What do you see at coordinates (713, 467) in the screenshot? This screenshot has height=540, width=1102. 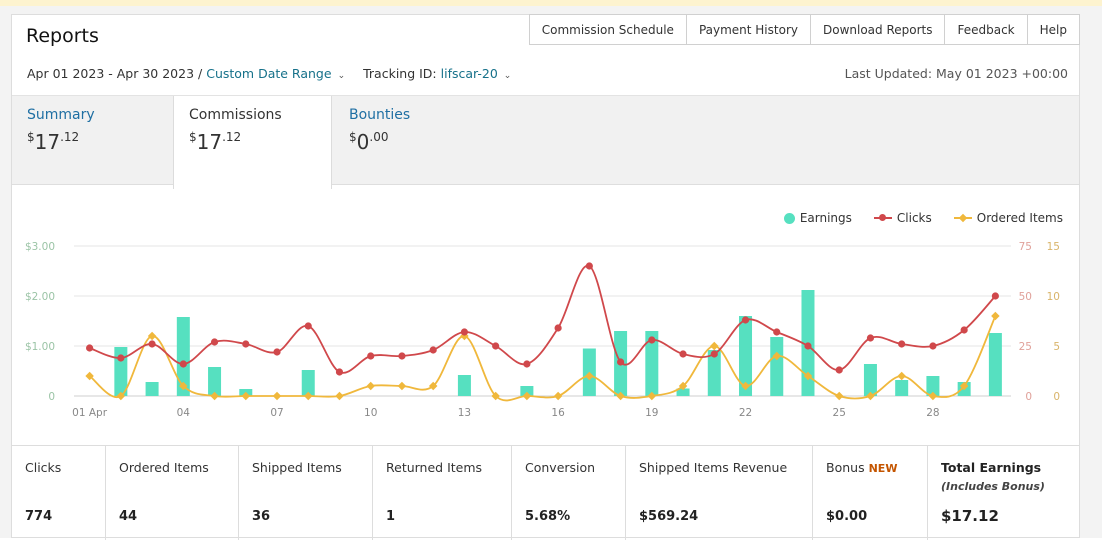 I see `stat-shipped-revenue-label: Shipped Items Revenue` at bounding box center [713, 467].